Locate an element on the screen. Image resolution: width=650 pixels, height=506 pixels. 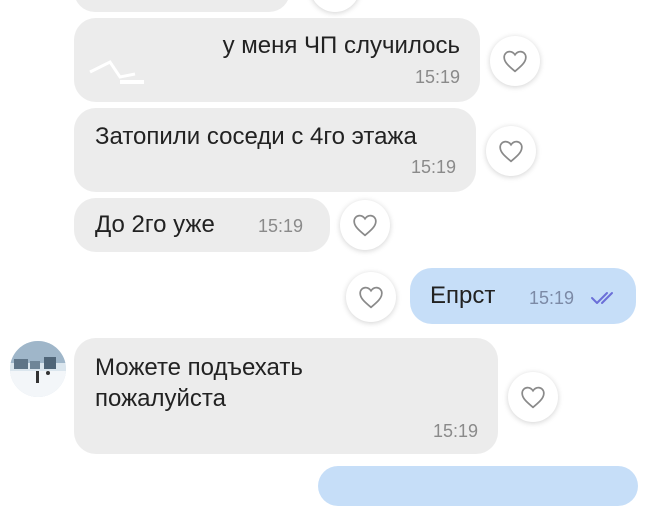
sticker-remnant is located at coordinates (116, 72).